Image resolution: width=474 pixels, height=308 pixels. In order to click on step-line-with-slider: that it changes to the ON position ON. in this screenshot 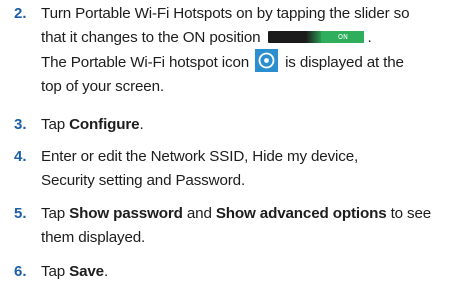, I will do `click(256, 38)`.